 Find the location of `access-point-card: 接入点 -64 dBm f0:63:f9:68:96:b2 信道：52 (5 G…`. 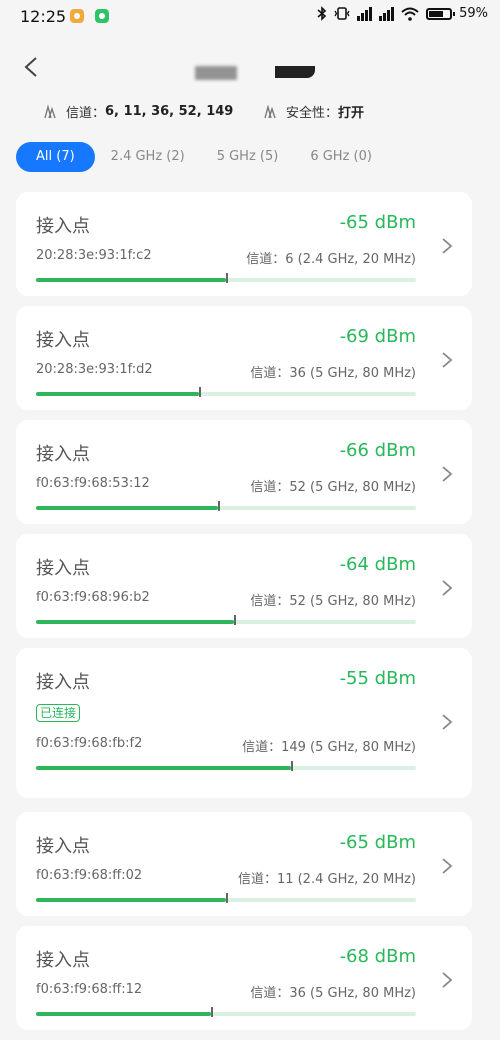

access-point-card: 接入点 -64 dBm f0:63:f9:68:96:b2 信道：52 (5 G… is located at coordinates (244, 586).